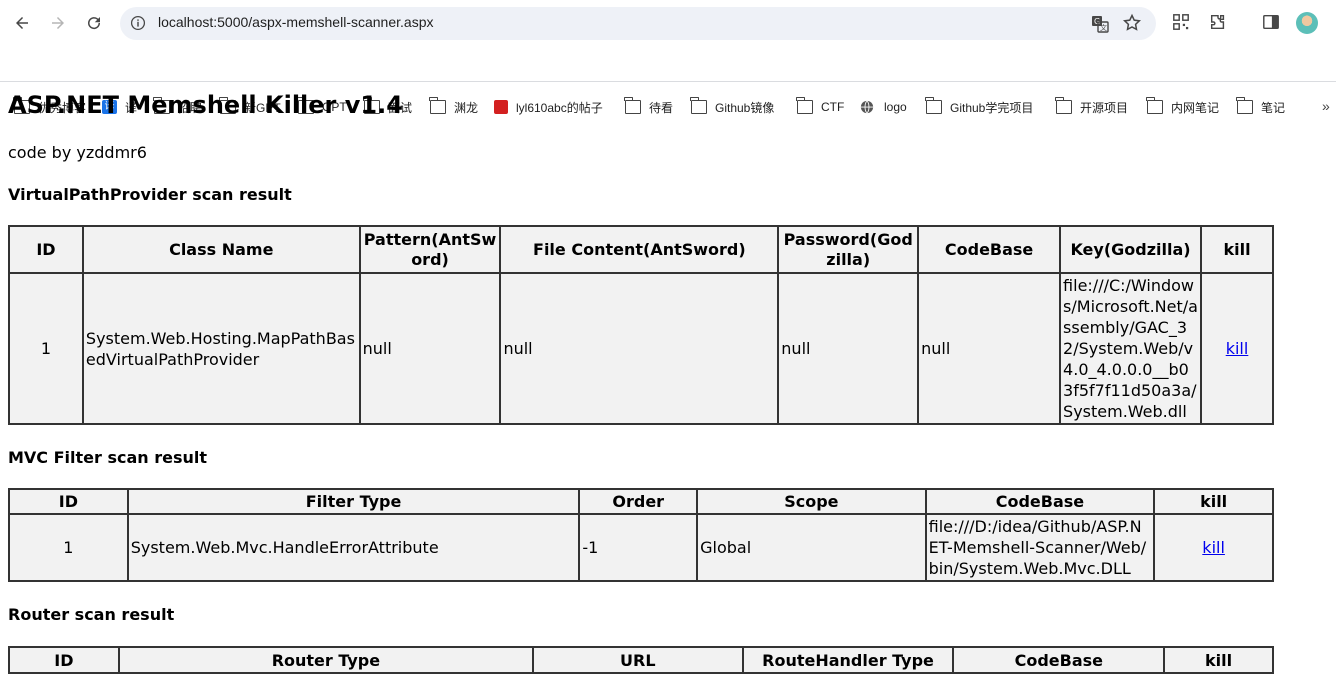 Image resolution: width=1336 pixels, height=677 pixels. Describe the element at coordinates (638, 547) in the screenshot. I see `cell-order: -1` at that location.